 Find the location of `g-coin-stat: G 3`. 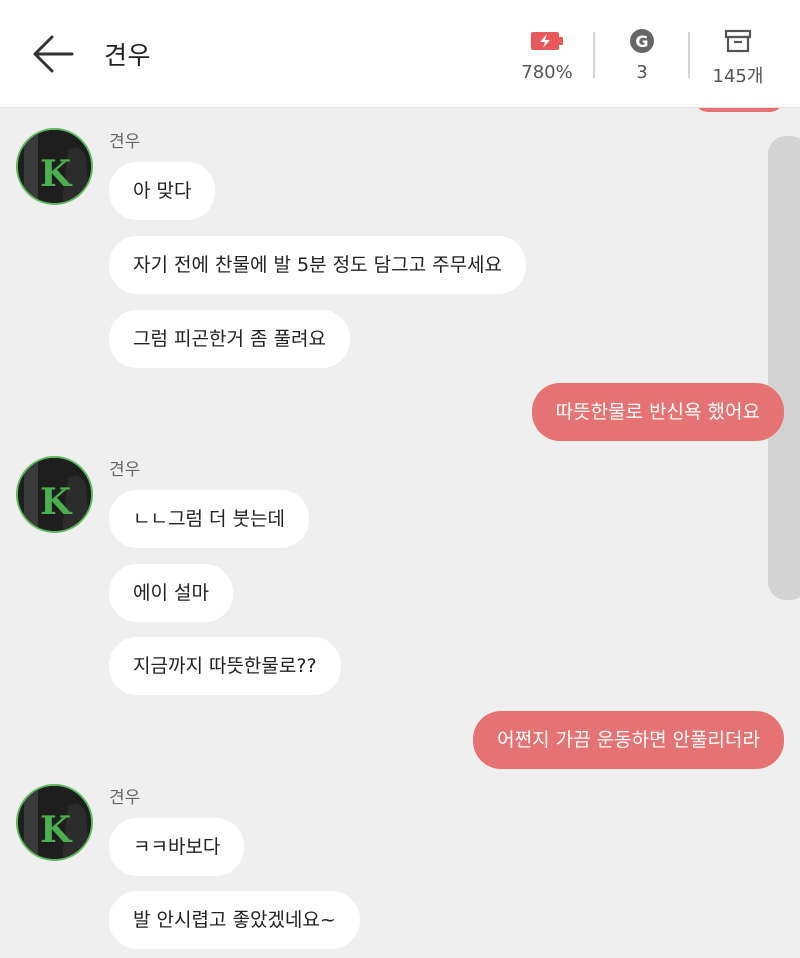

g-coin-stat: G 3 is located at coordinates (642, 55).